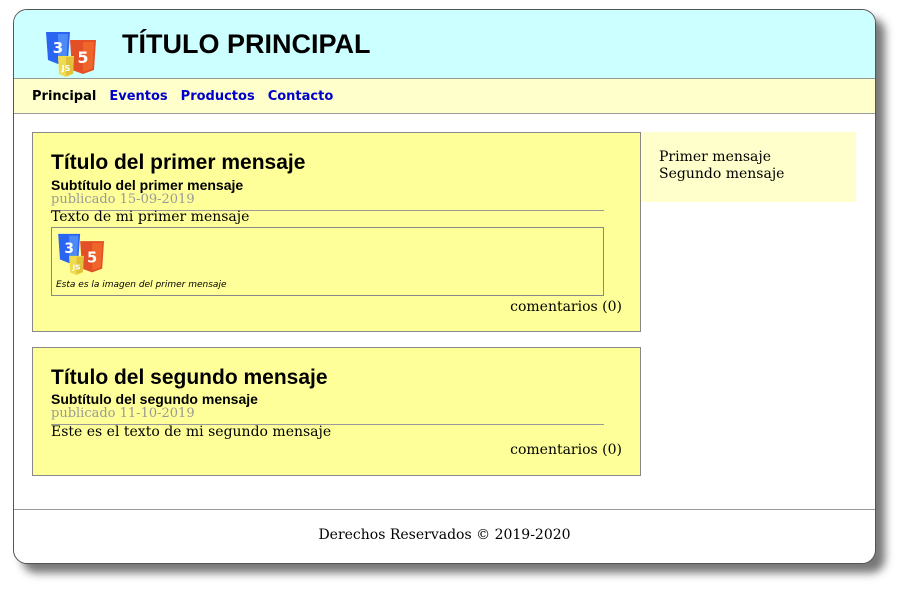 This screenshot has height=593, width=897. I want to click on article-subtitle: Subtítulo del segundo mensaje, so click(154, 399).